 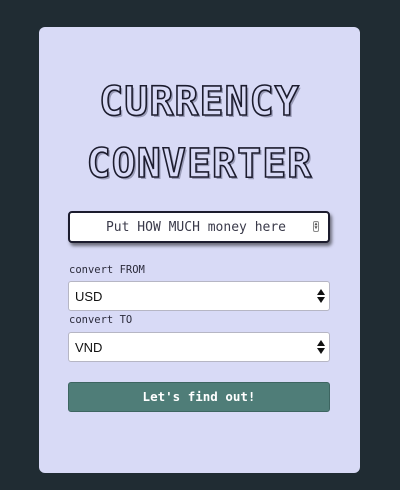 I want to click on amount-field: ▲▼, so click(x=199, y=227).